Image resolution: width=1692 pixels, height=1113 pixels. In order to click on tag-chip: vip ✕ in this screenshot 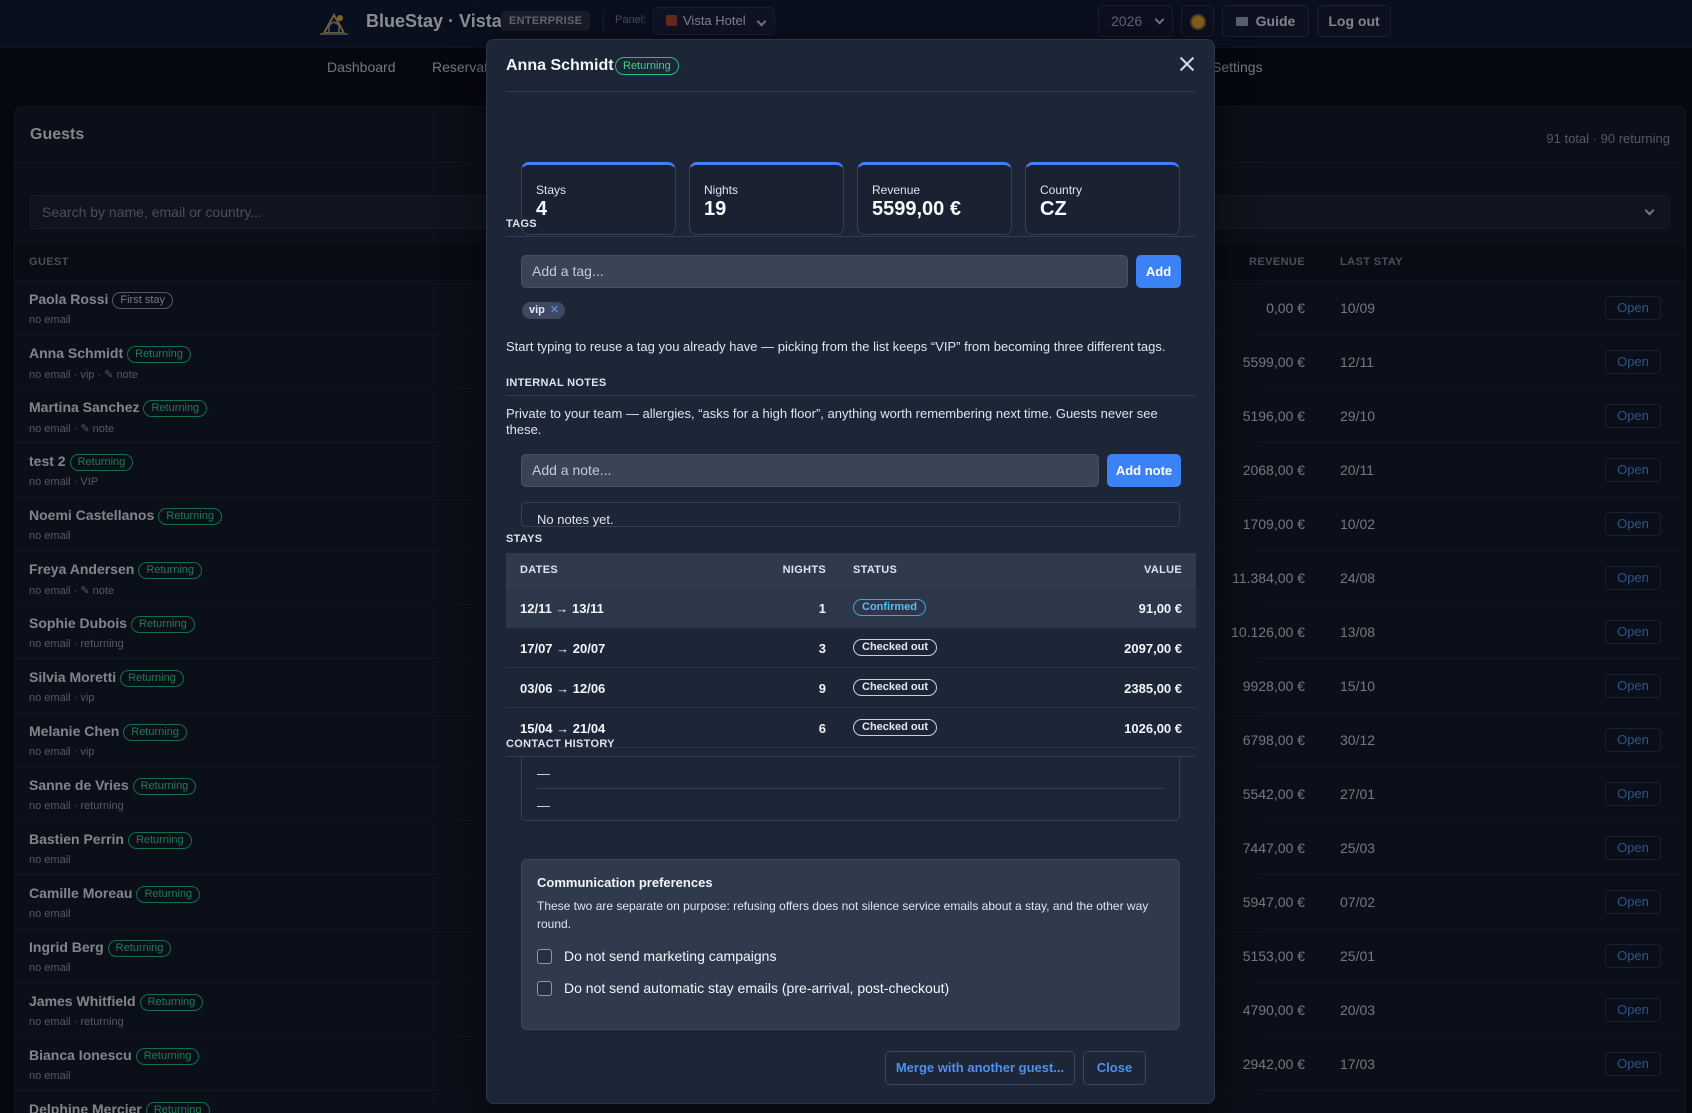, I will do `click(544, 310)`.